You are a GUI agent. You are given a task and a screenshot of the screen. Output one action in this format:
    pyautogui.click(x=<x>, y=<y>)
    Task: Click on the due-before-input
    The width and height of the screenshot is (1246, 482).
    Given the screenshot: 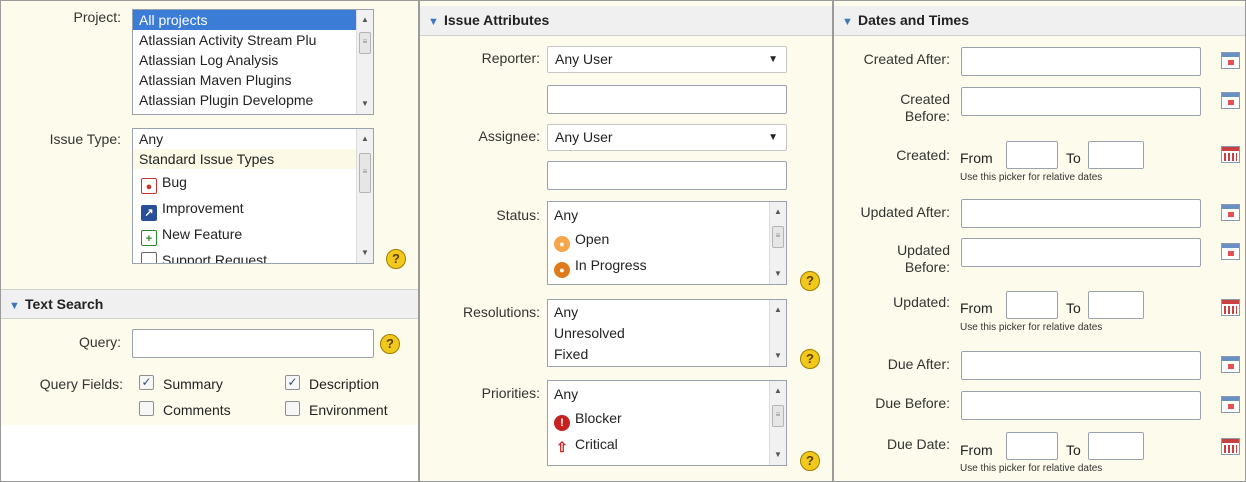 What is the action you would take?
    pyautogui.click(x=1081, y=405)
    